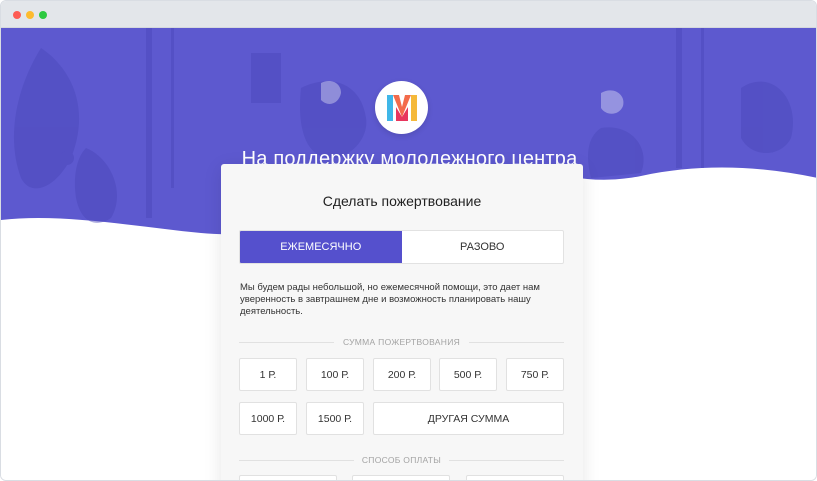 Image resolution: width=817 pixels, height=481 pixels. I want to click on amount-option-100: 100 Р., so click(335, 374).